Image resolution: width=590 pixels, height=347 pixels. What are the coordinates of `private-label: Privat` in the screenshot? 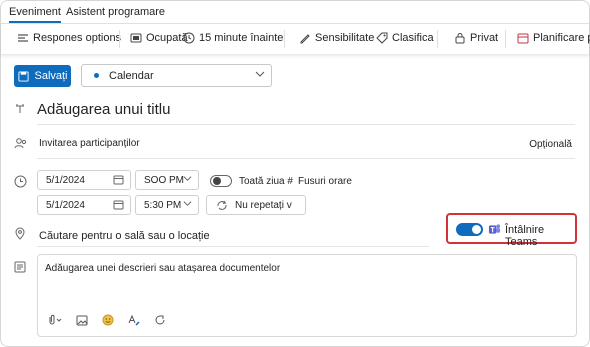 It's located at (484, 37).